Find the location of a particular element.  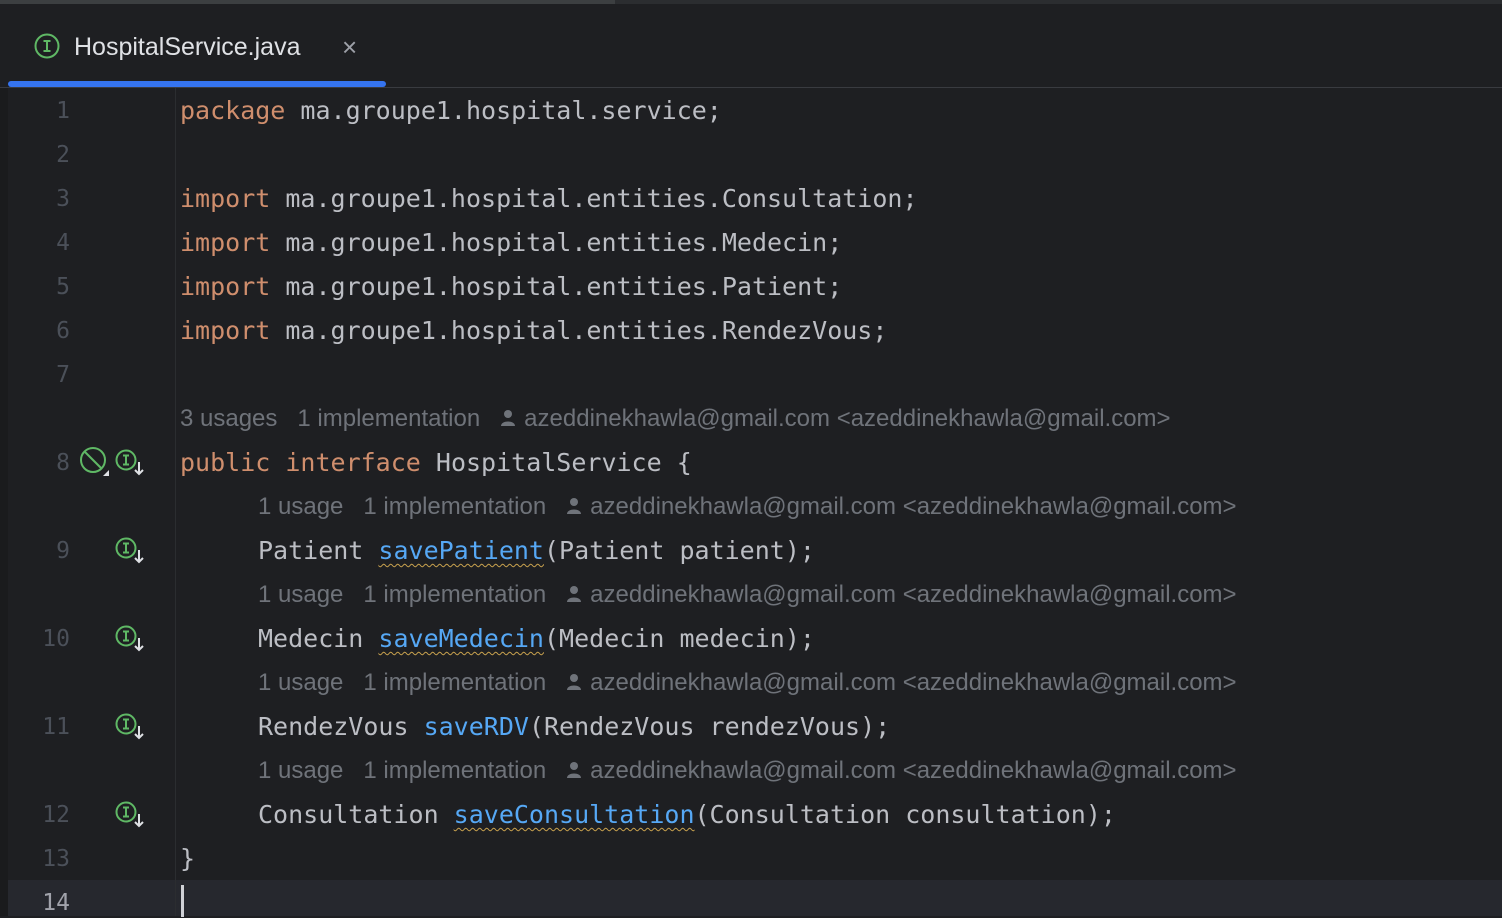

close-icon: × is located at coordinates (349, 47).